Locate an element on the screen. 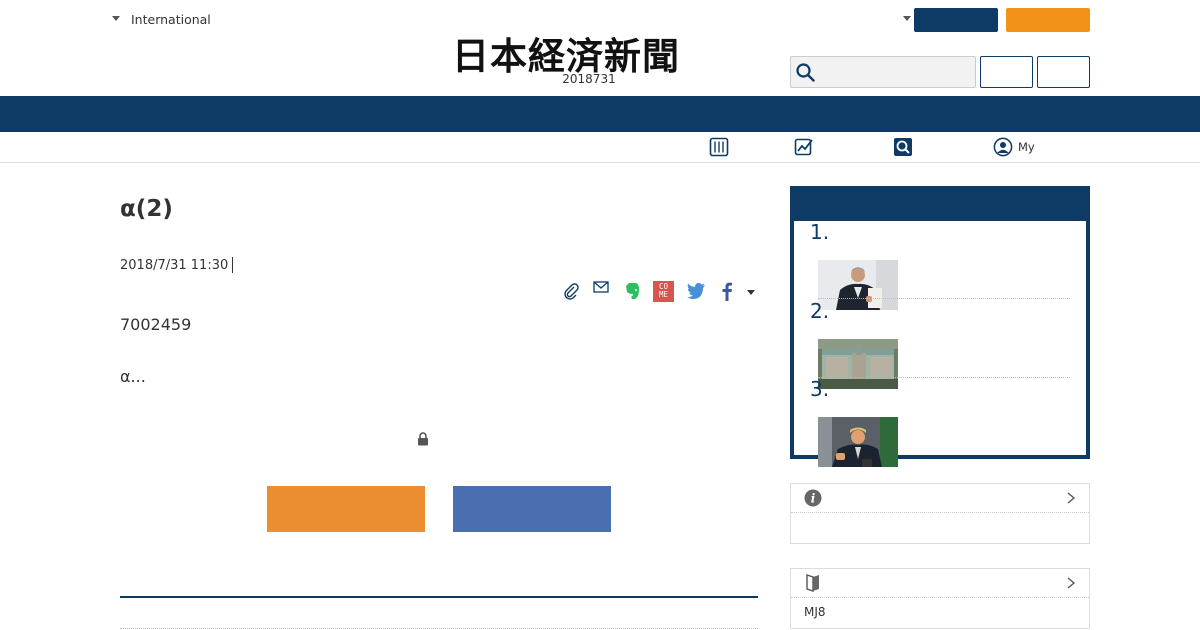 This screenshot has height=630, width=1200. login-cta-button is located at coordinates (532, 509).